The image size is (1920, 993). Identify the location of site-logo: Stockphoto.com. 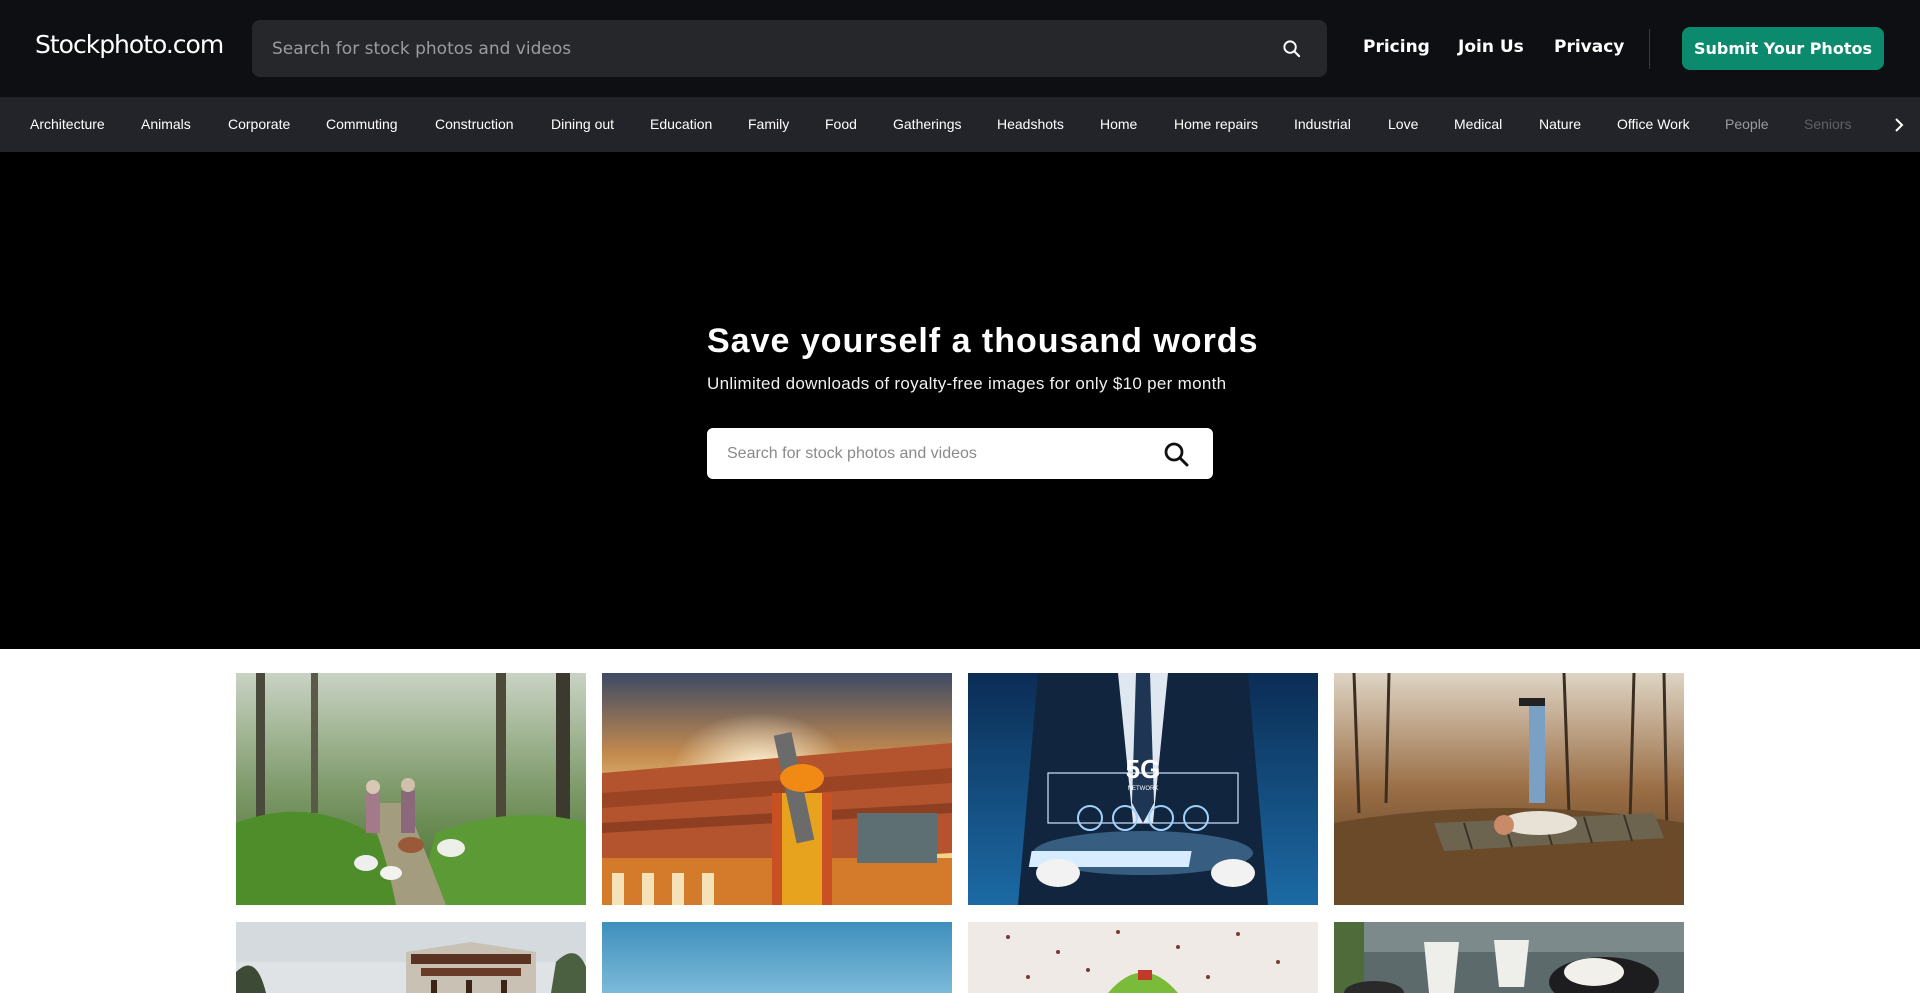
(129, 44).